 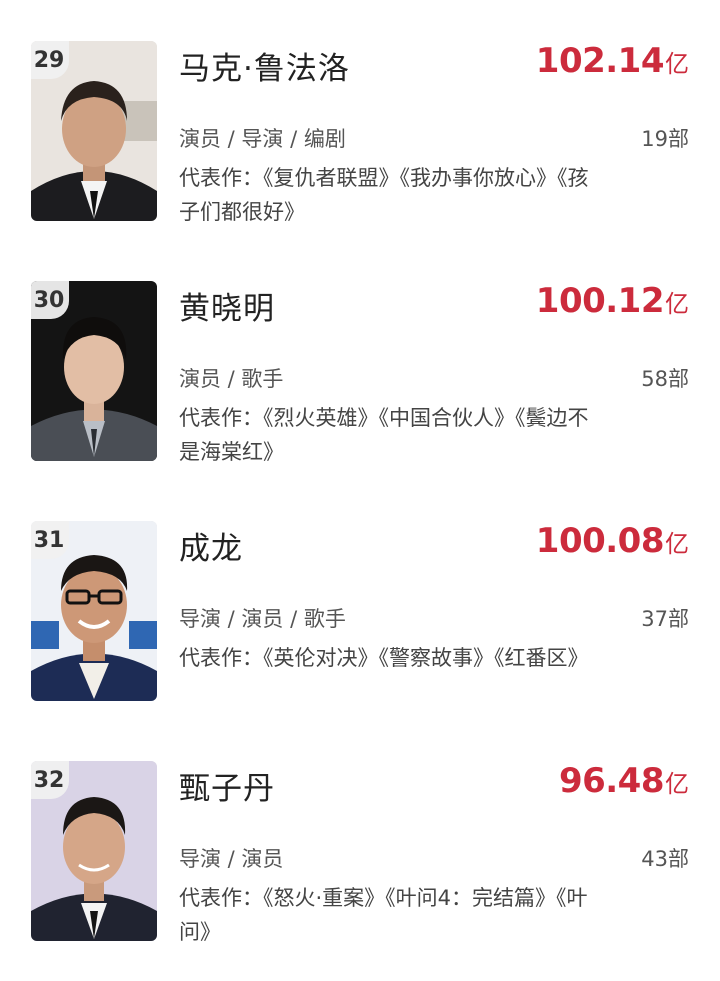 I want to click on film-count: 58部, so click(x=665, y=379).